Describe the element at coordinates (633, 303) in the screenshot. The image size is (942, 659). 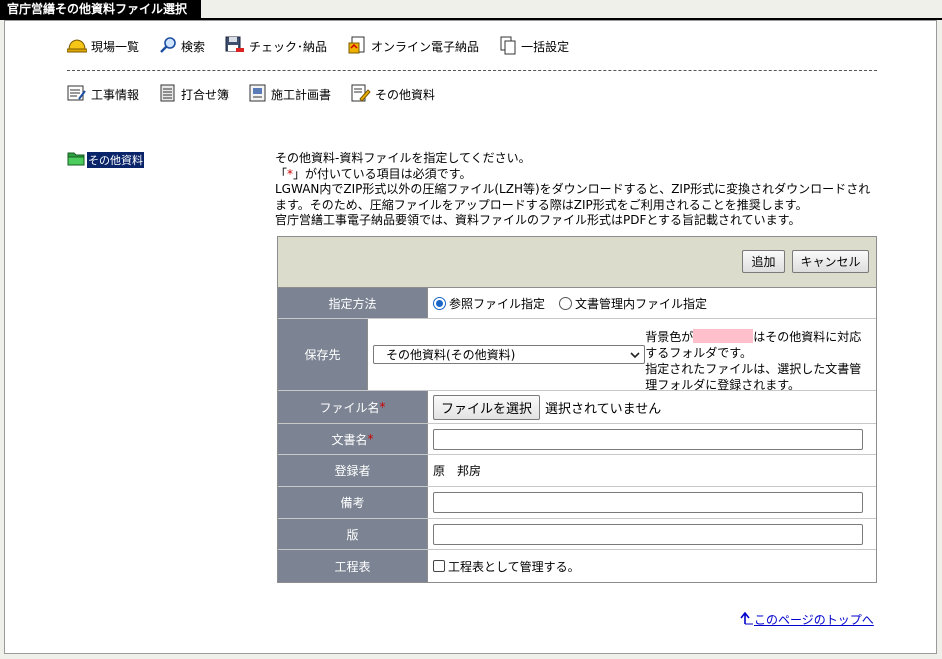
I see `radio-doc-management-file: 文書管理内ファイル指定` at that location.